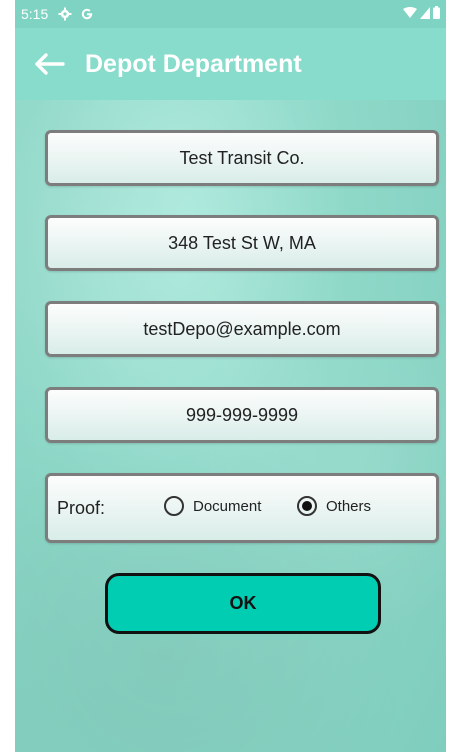 Image resolution: width=461 pixels, height=752 pixels. What do you see at coordinates (425, 12) in the screenshot?
I see `signal-icon` at bounding box center [425, 12].